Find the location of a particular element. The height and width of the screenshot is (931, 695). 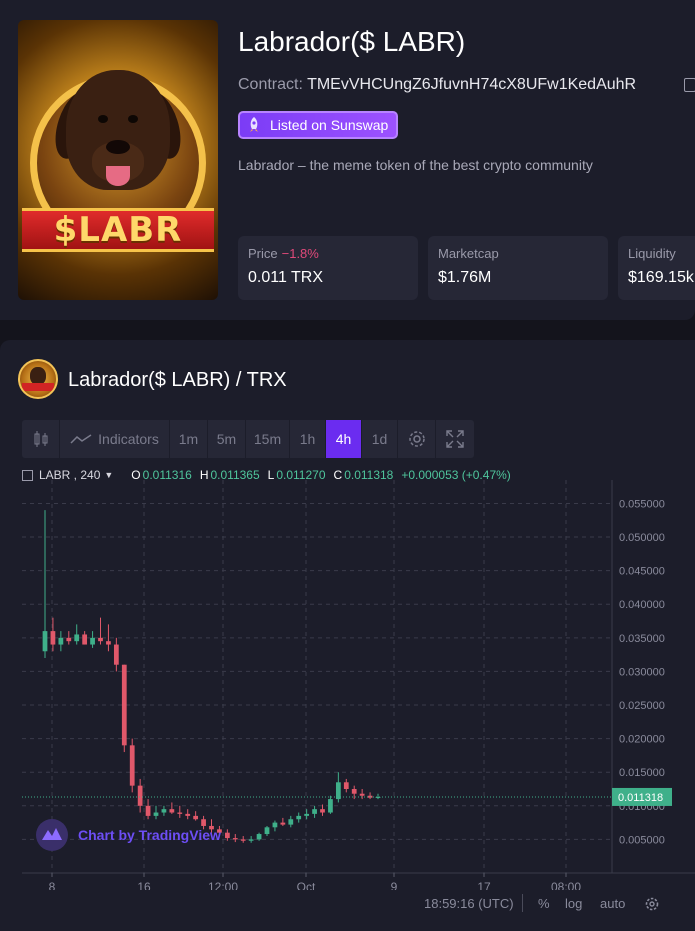

token-logo-large: $LABR is located at coordinates (118, 160).